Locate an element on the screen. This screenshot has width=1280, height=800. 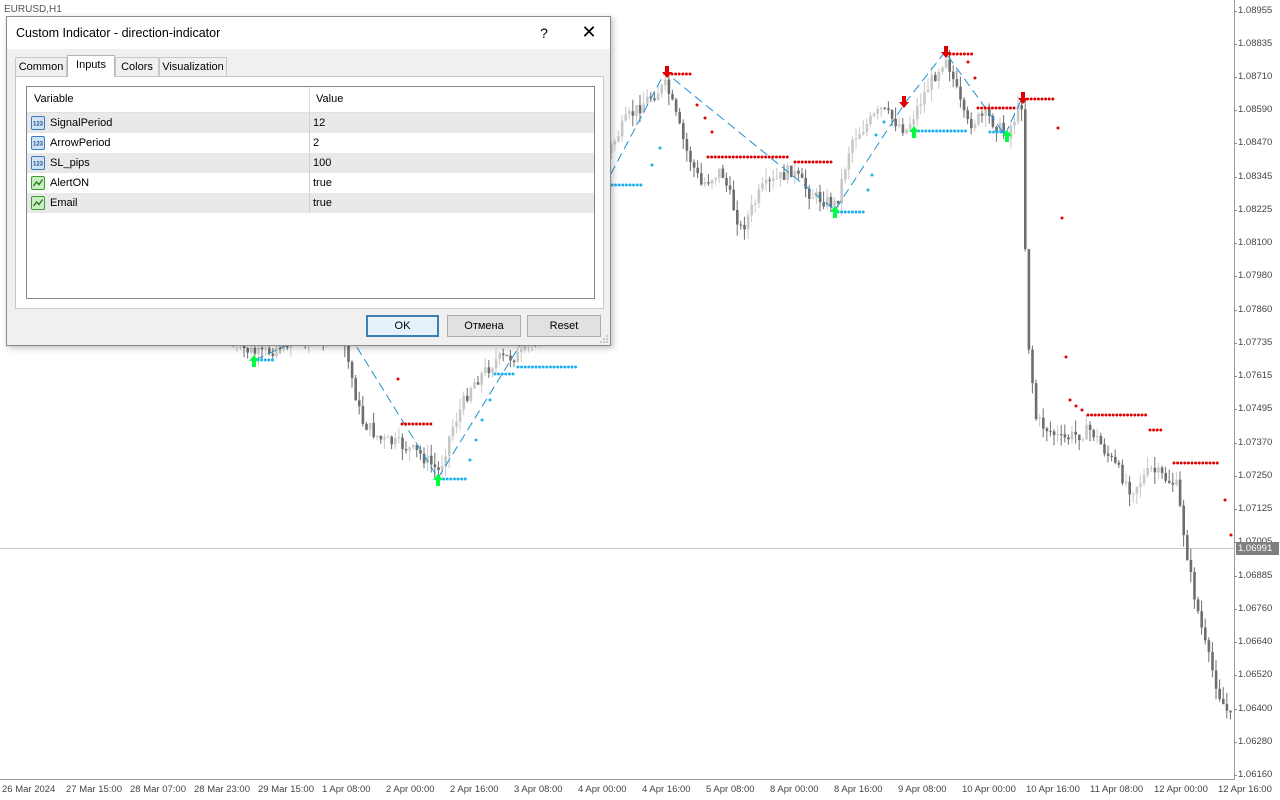
value-column-header: Value is located at coordinates (451, 99).